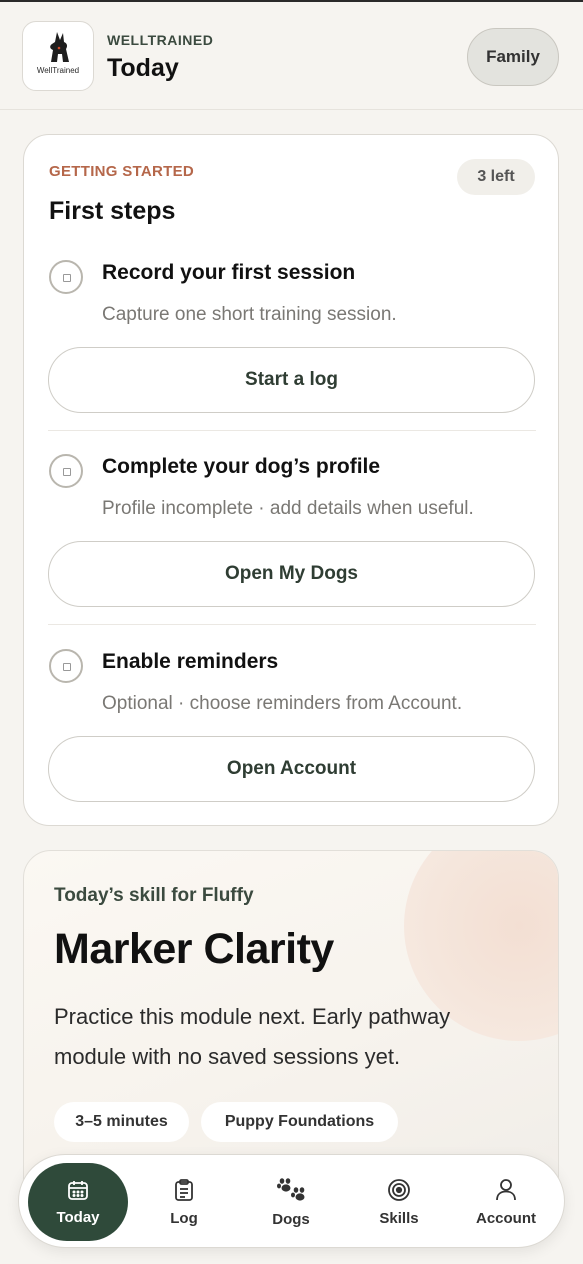 This screenshot has width=583, height=1264. What do you see at coordinates (184, 1218) in the screenshot?
I see `nav-label: Log` at bounding box center [184, 1218].